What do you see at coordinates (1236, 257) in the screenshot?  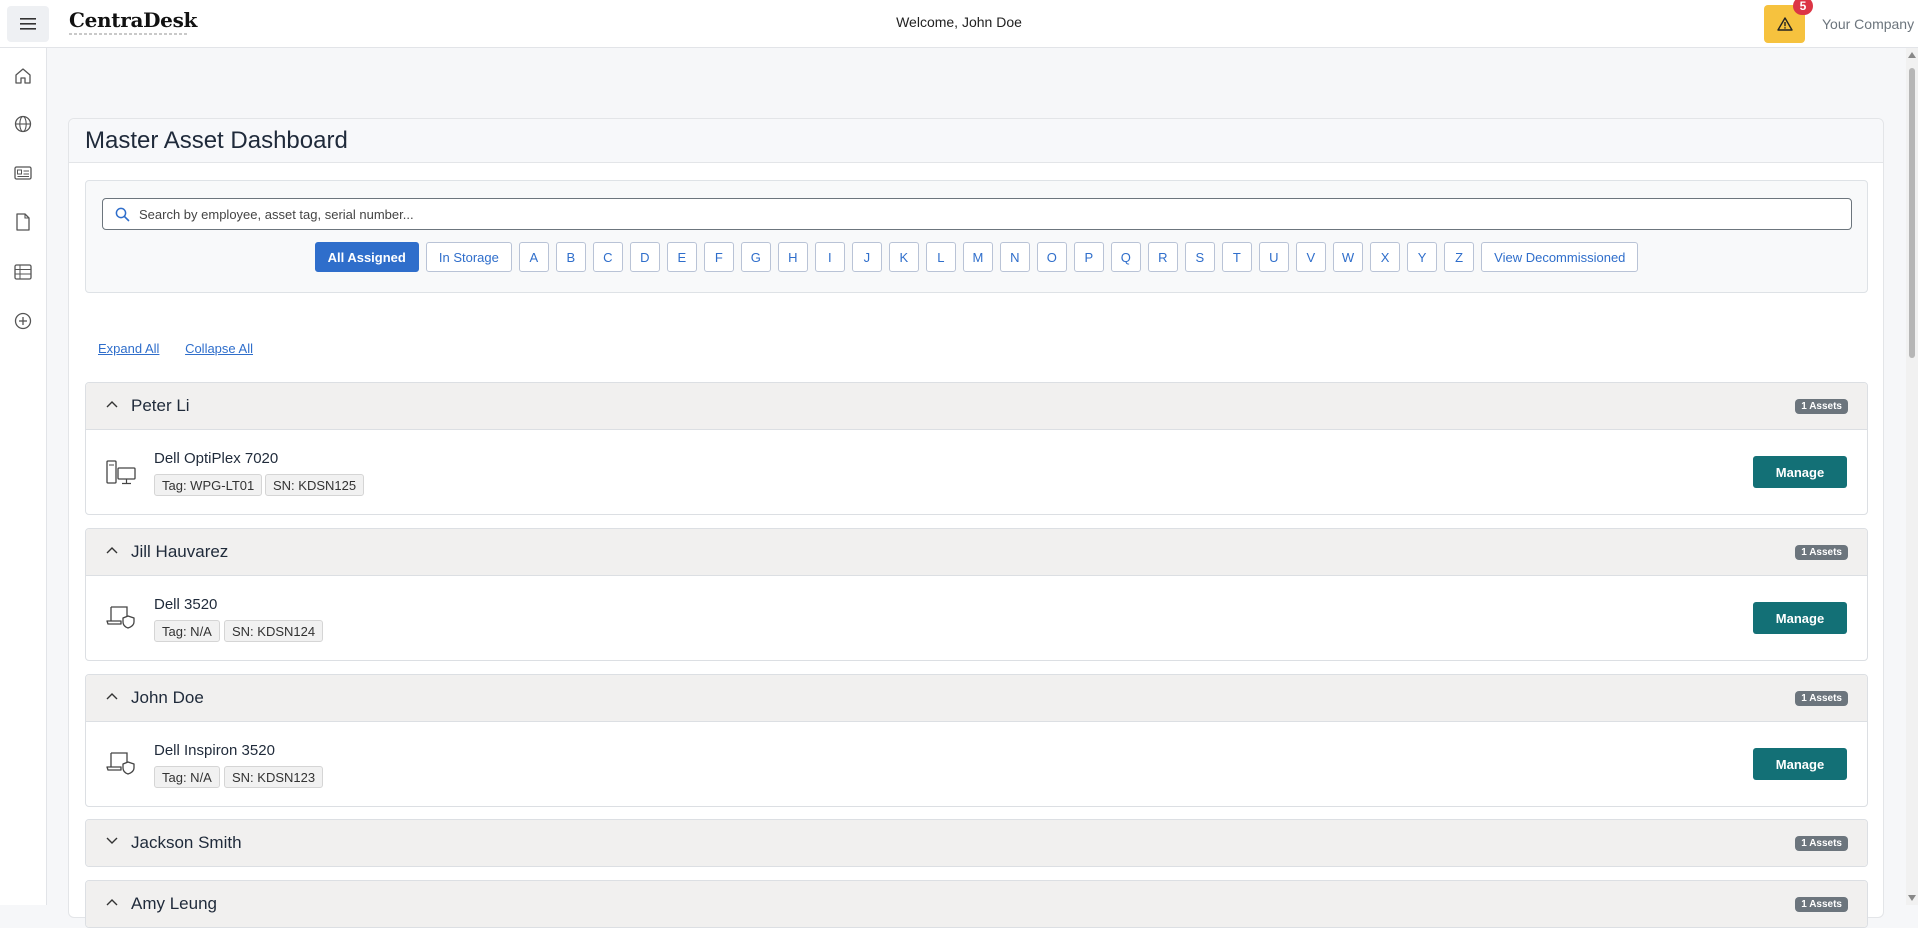 I see `filter-letter-button: T` at bounding box center [1236, 257].